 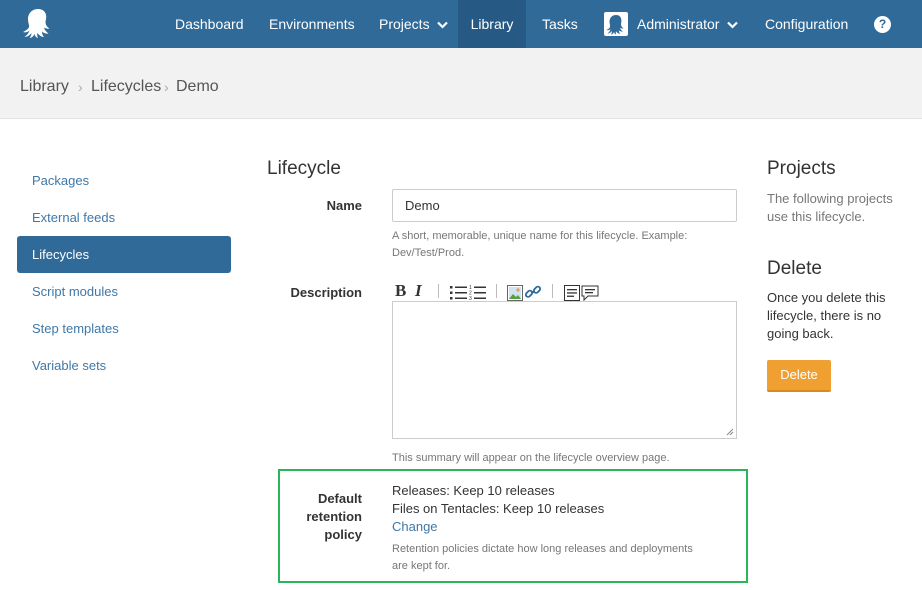 What do you see at coordinates (678, 24) in the screenshot?
I see `nav-administrator-label: Administrator` at bounding box center [678, 24].